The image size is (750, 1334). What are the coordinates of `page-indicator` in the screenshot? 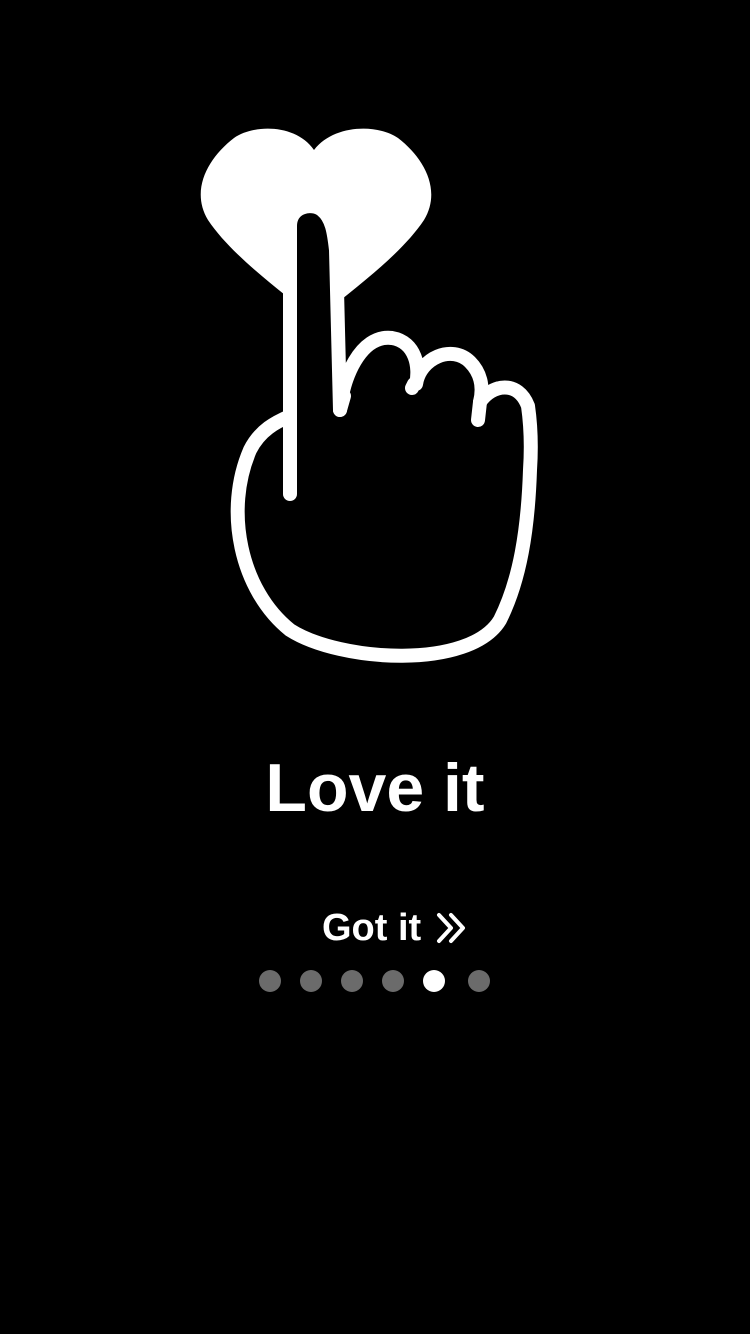 It's located at (375, 981).